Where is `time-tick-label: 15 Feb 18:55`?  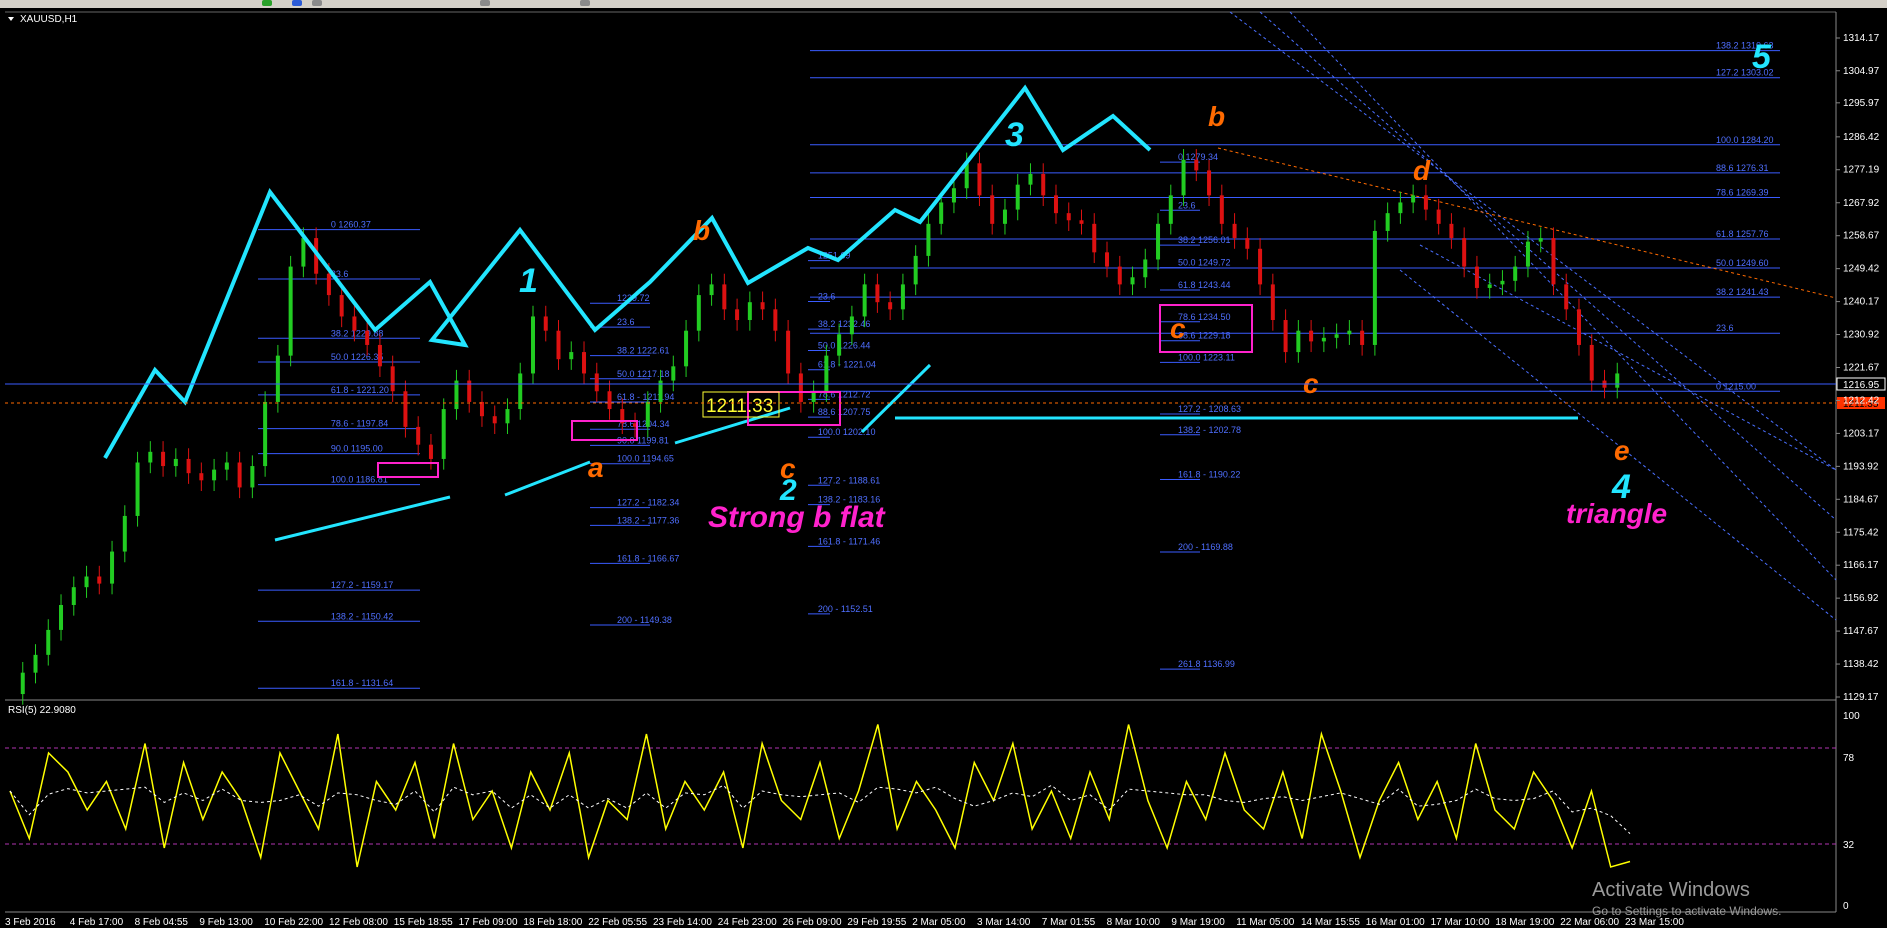 time-tick-label: 15 Feb 18:55 is located at coordinates (423, 922).